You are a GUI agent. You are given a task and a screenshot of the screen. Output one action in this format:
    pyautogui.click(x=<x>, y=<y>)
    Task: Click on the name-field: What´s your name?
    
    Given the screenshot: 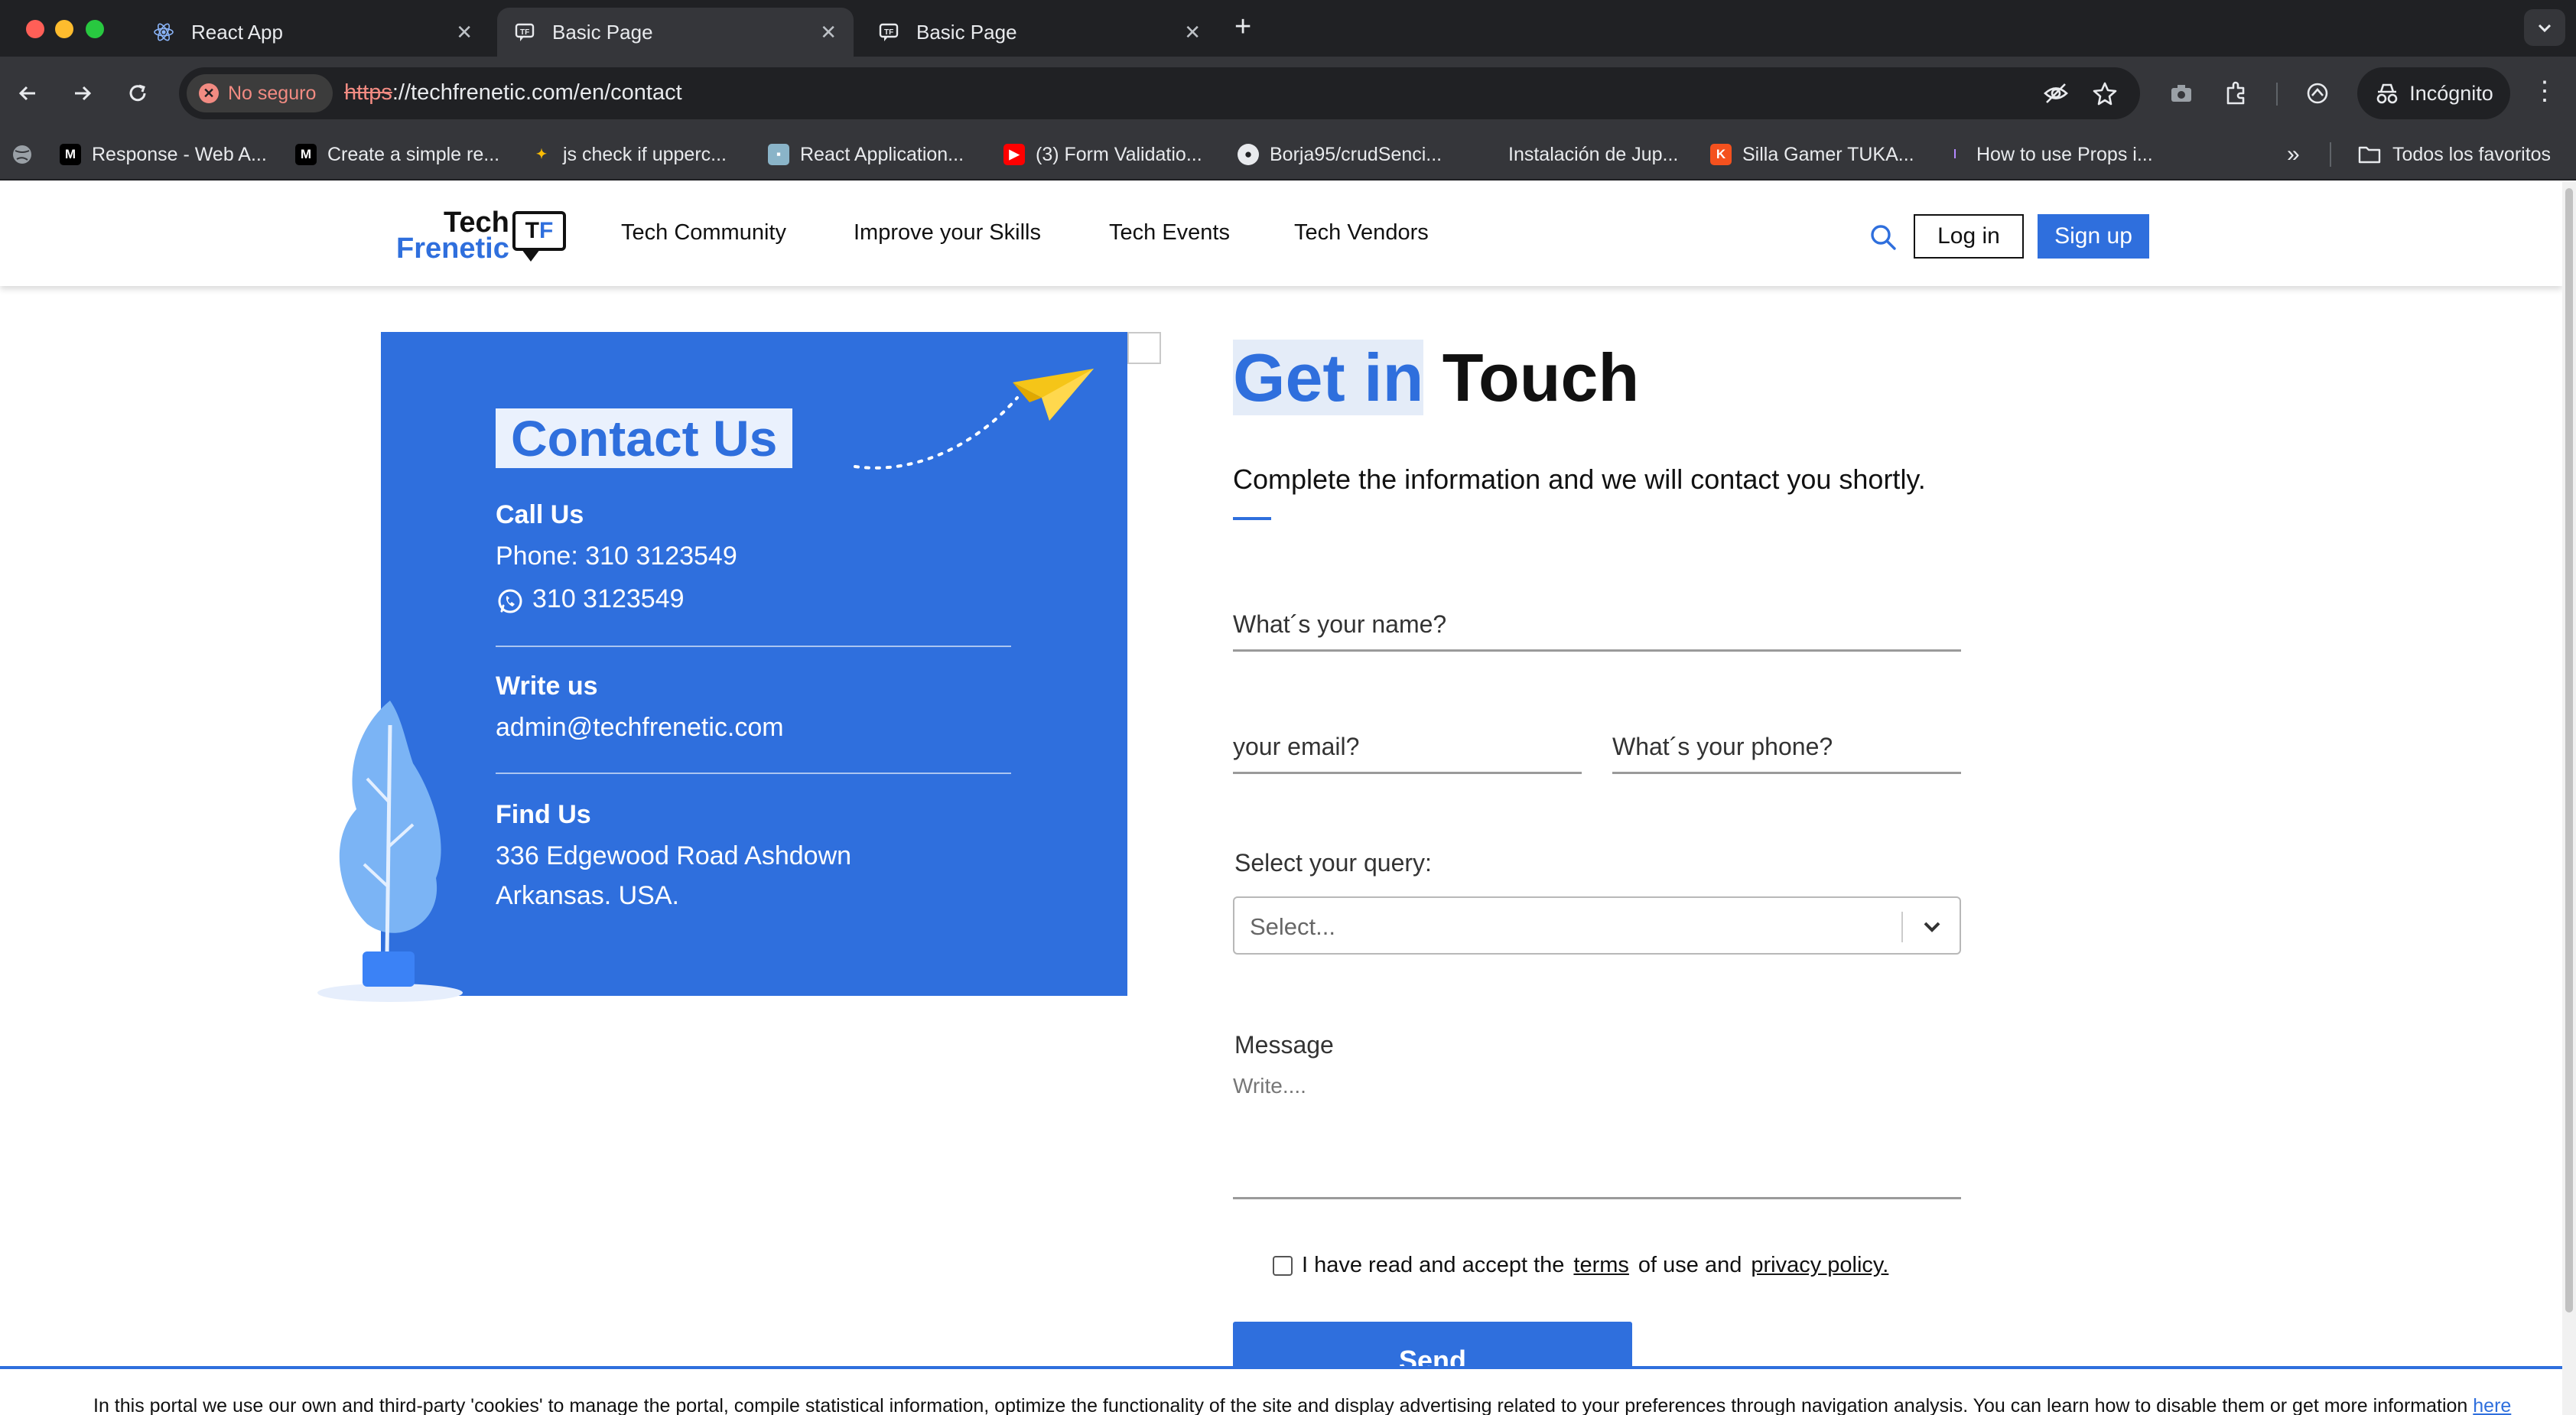 What is the action you would take?
    pyautogui.click(x=1597, y=623)
    